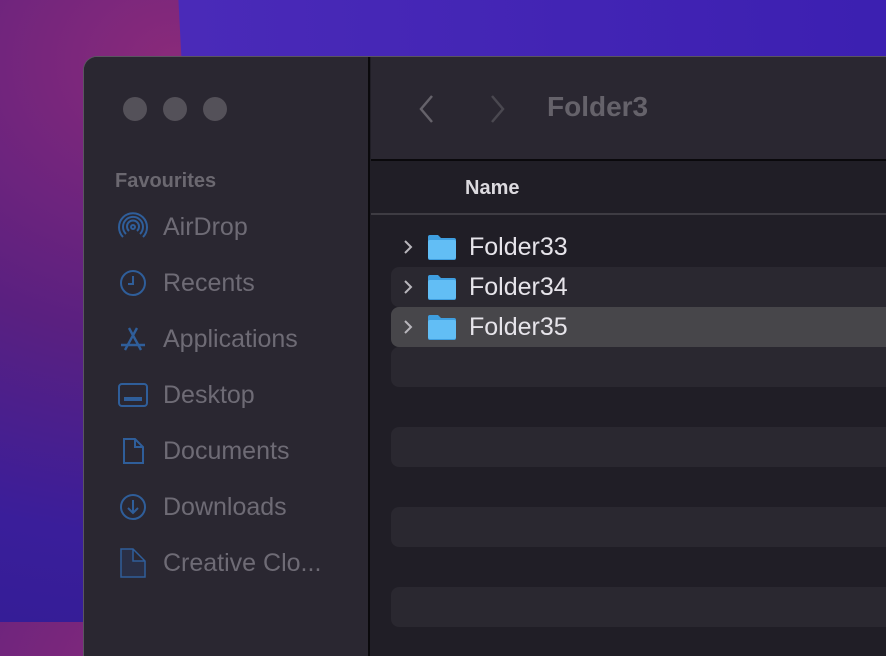 Image resolution: width=886 pixels, height=656 pixels. What do you see at coordinates (638, 327) in the screenshot?
I see `list-item-selected: Folder35` at bounding box center [638, 327].